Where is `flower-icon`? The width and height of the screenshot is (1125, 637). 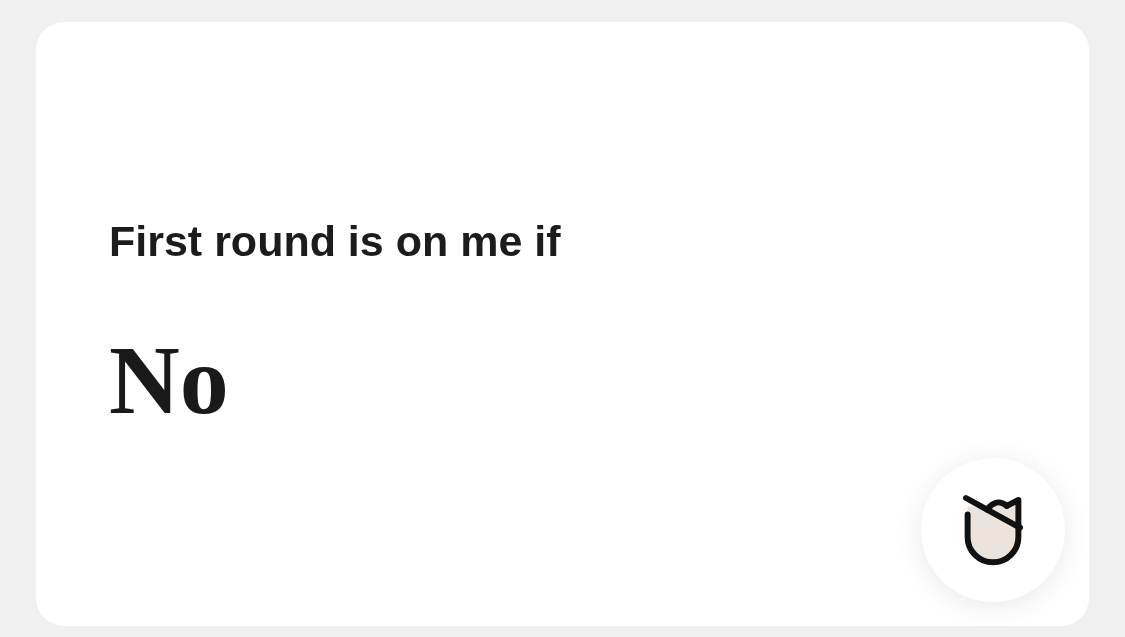
flower-icon is located at coordinates (993, 530).